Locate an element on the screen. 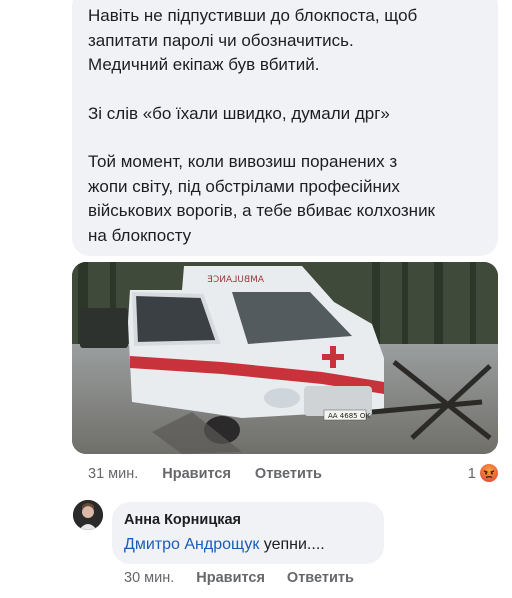 The image size is (512, 598). angry-reaction-icon is located at coordinates (489, 473).